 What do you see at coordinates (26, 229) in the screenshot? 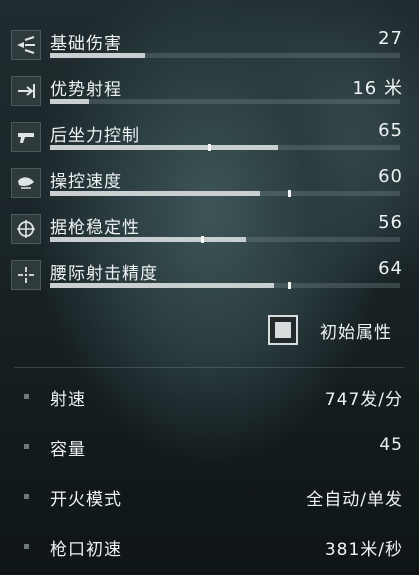
I see `stability-icon` at bounding box center [26, 229].